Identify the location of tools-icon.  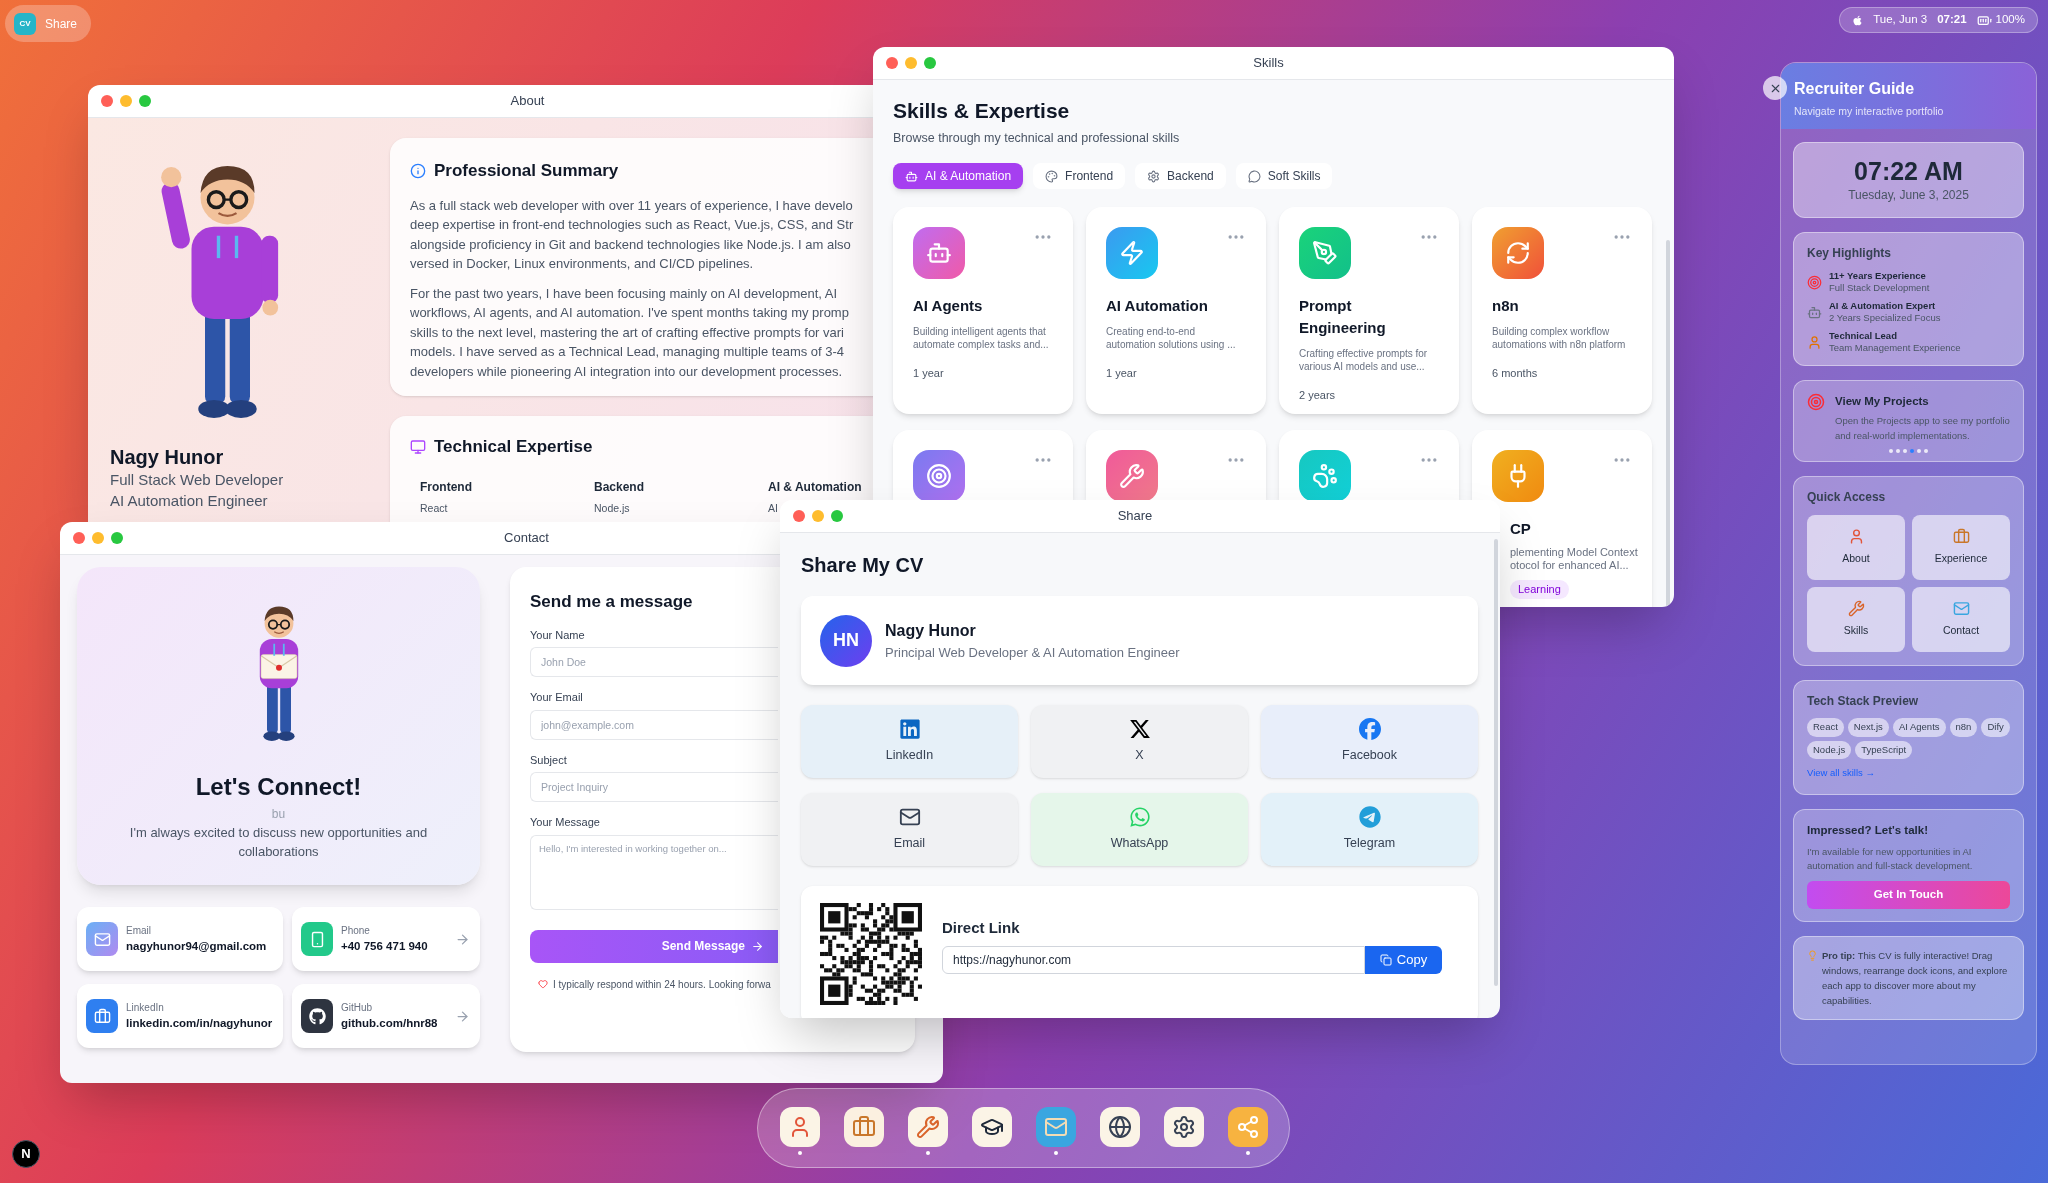
(1856, 609).